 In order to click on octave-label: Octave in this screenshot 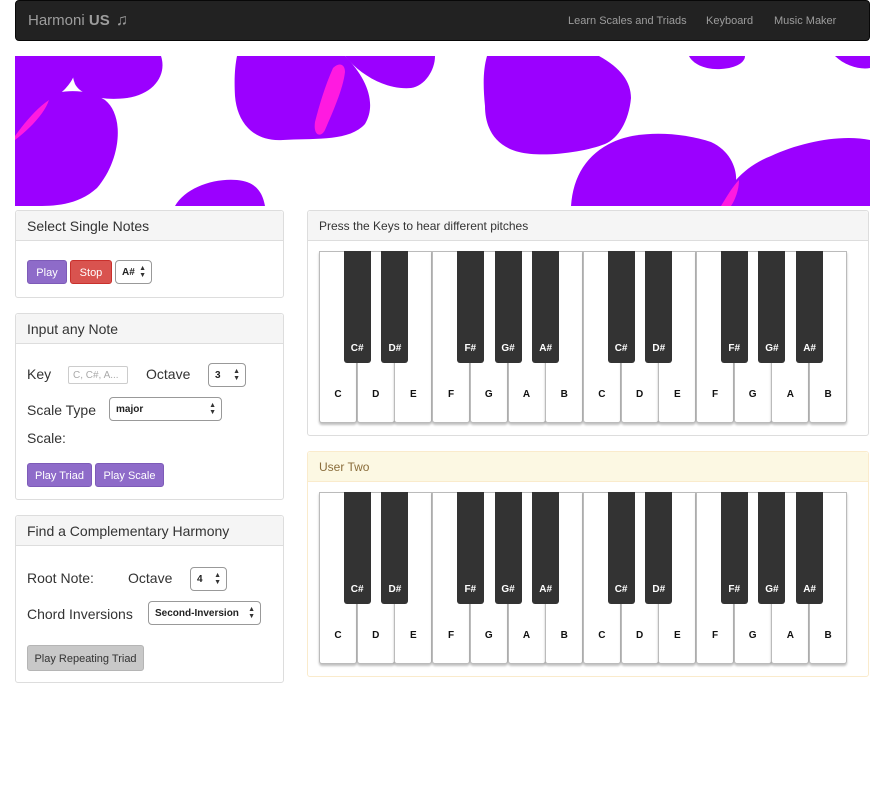, I will do `click(150, 578)`.